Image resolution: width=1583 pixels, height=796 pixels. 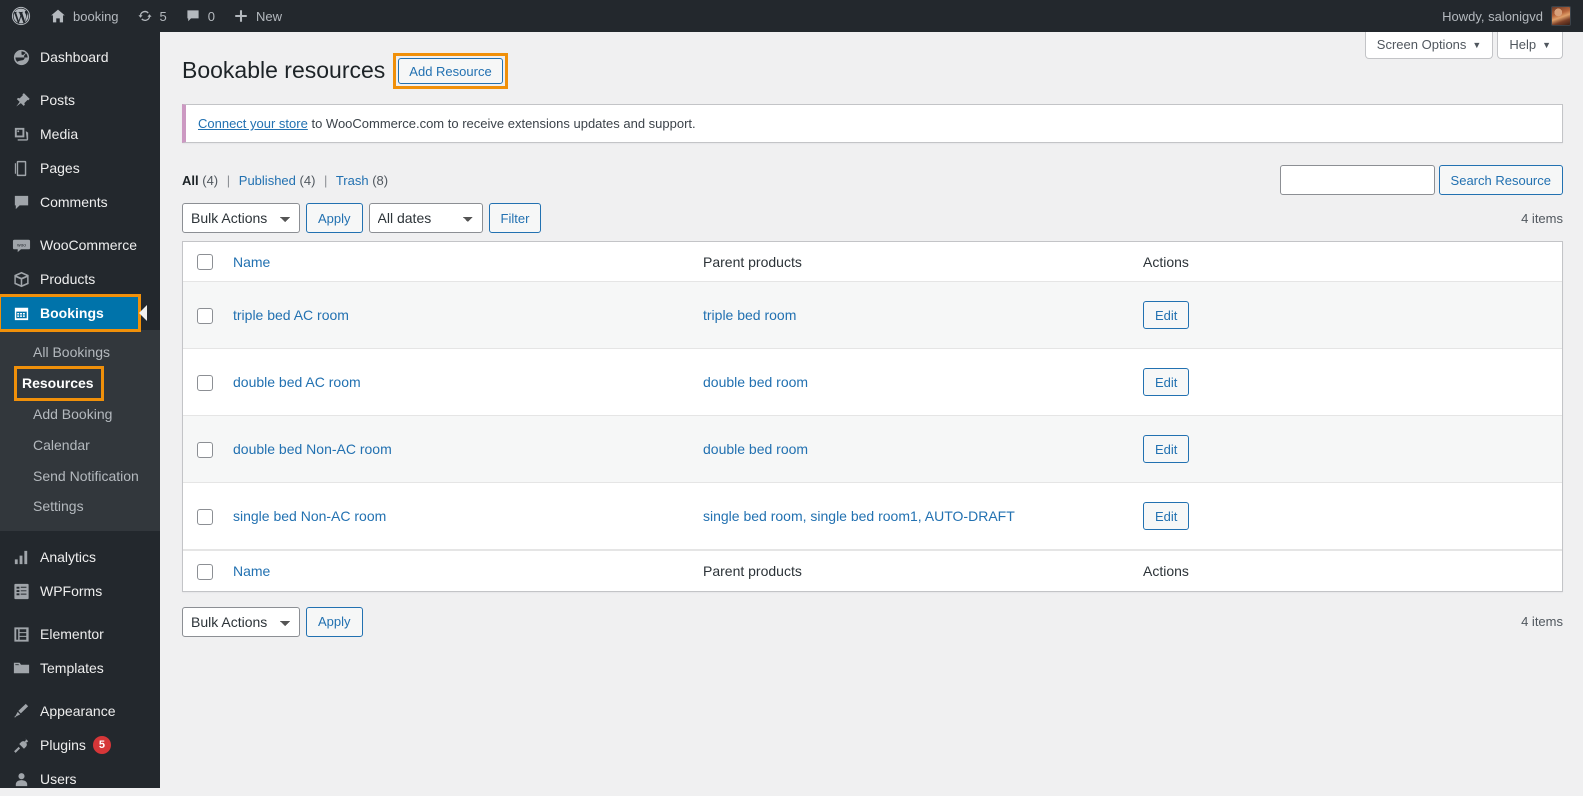 I want to click on sort-by-name-link-top: Name, so click(x=251, y=262).